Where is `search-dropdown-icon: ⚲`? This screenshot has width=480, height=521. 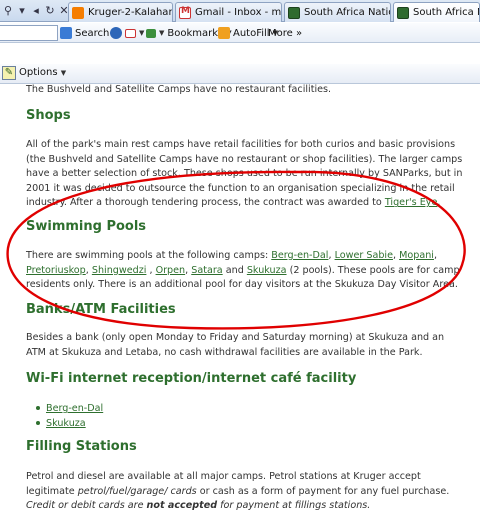 search-dropdown-icon: ⚲ is located at coordinates (8, 11).